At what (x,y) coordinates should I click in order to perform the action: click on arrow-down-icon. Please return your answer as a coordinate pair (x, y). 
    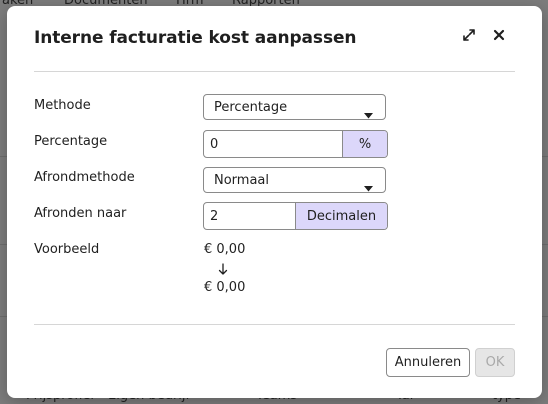
    Looking at the image, I should click on (223, 270).